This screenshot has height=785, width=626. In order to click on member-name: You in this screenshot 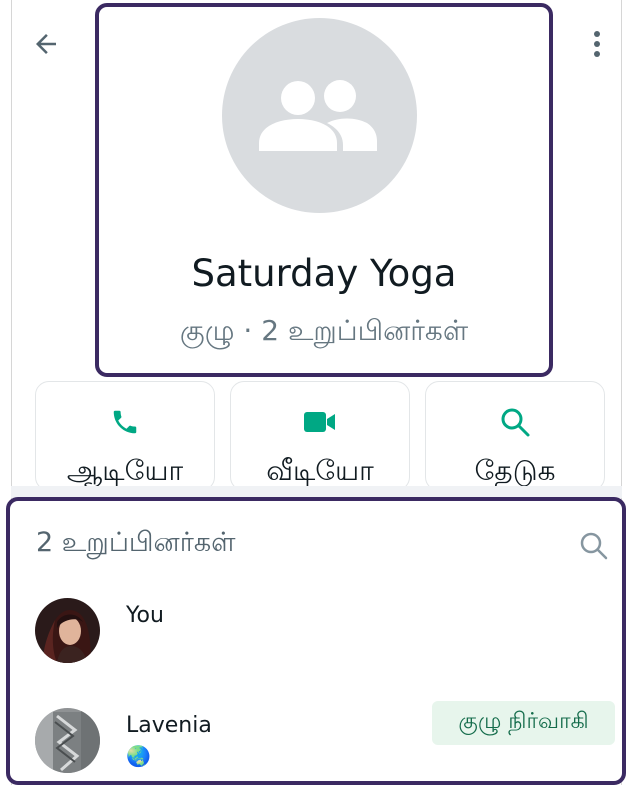, I will do `click(145, 615)`.